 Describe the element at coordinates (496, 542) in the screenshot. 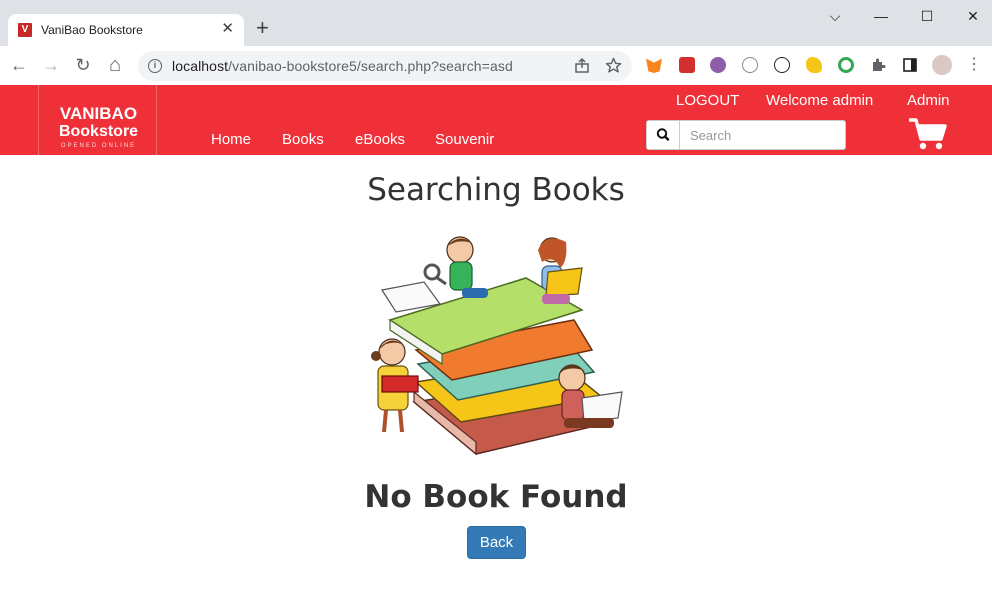

I see `back-button: Back` at that location.